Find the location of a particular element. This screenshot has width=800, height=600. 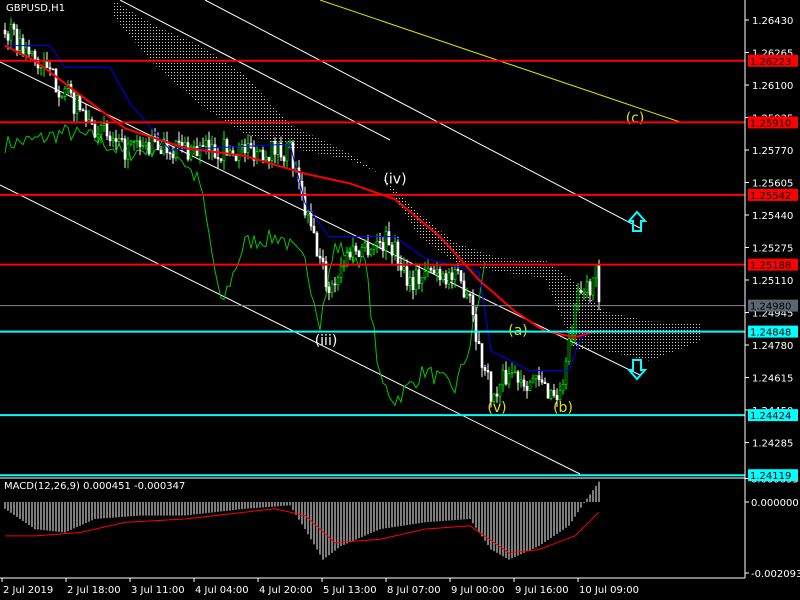

time-tick-label: 3 Jul 11:00 is located at coordinates (158, 590).